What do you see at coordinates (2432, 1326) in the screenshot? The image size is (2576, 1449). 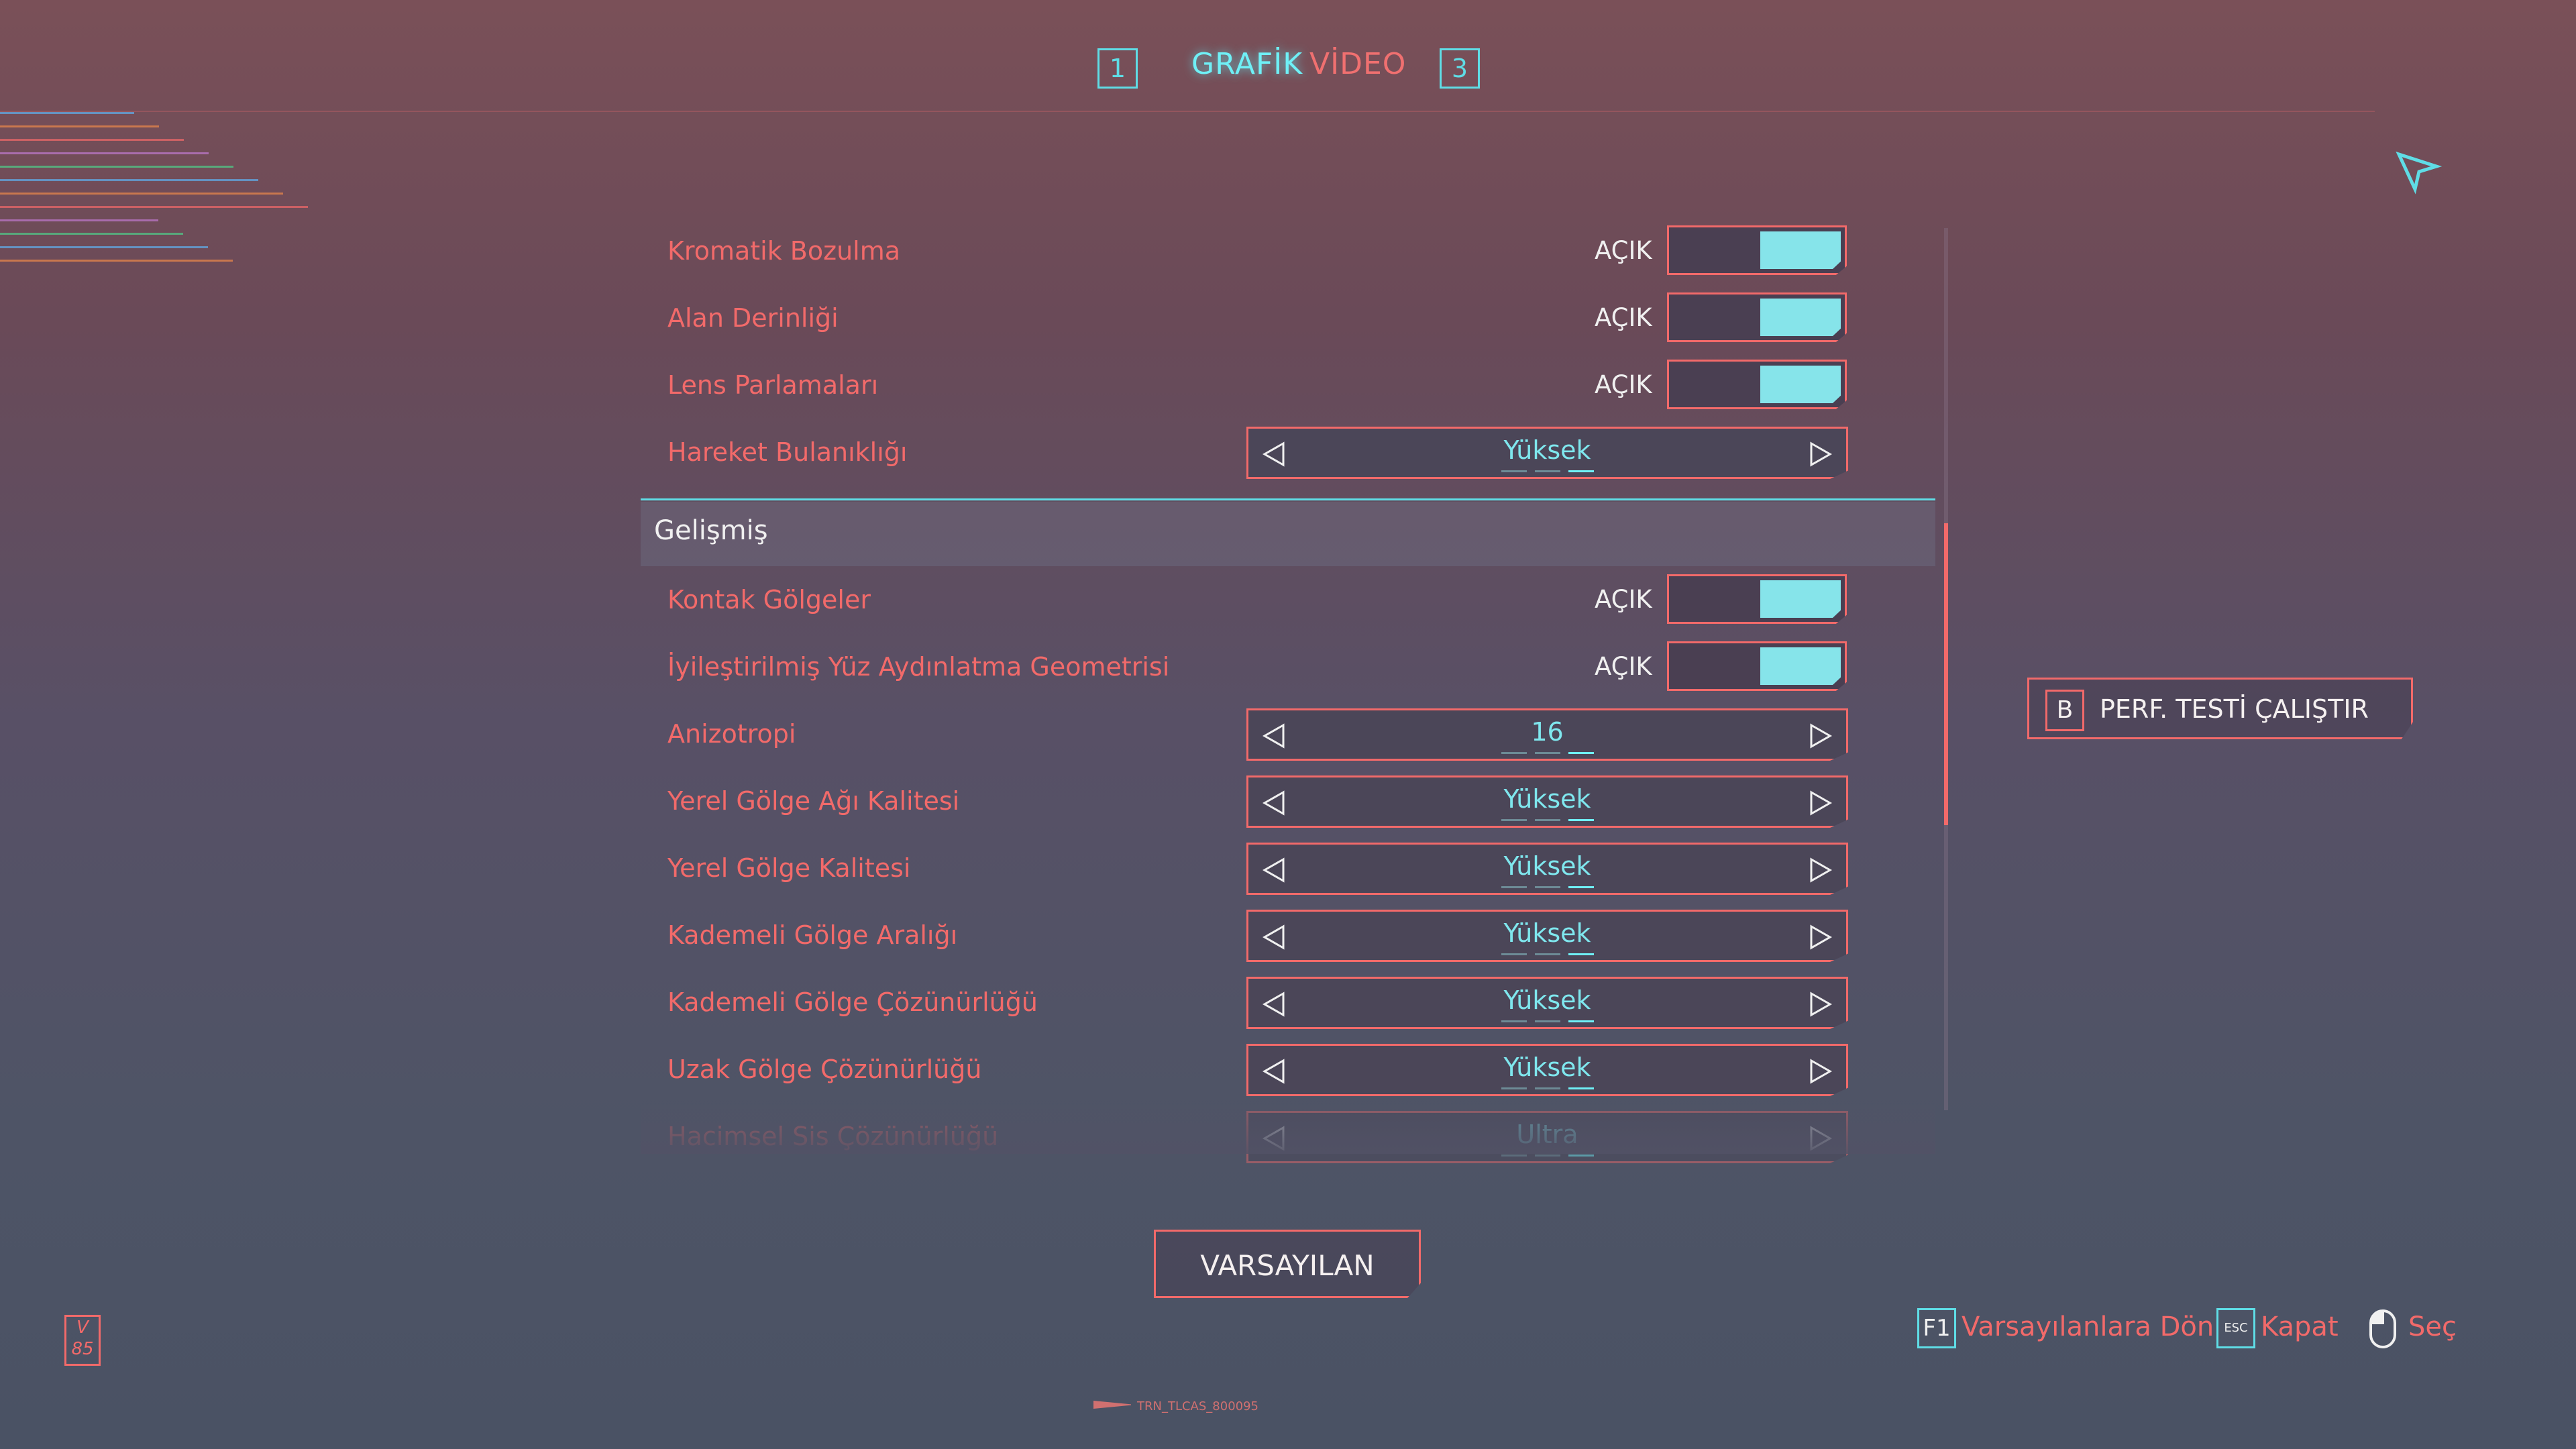 I see `hint-select-label: Seç` at bounding box center [2432, 1326].